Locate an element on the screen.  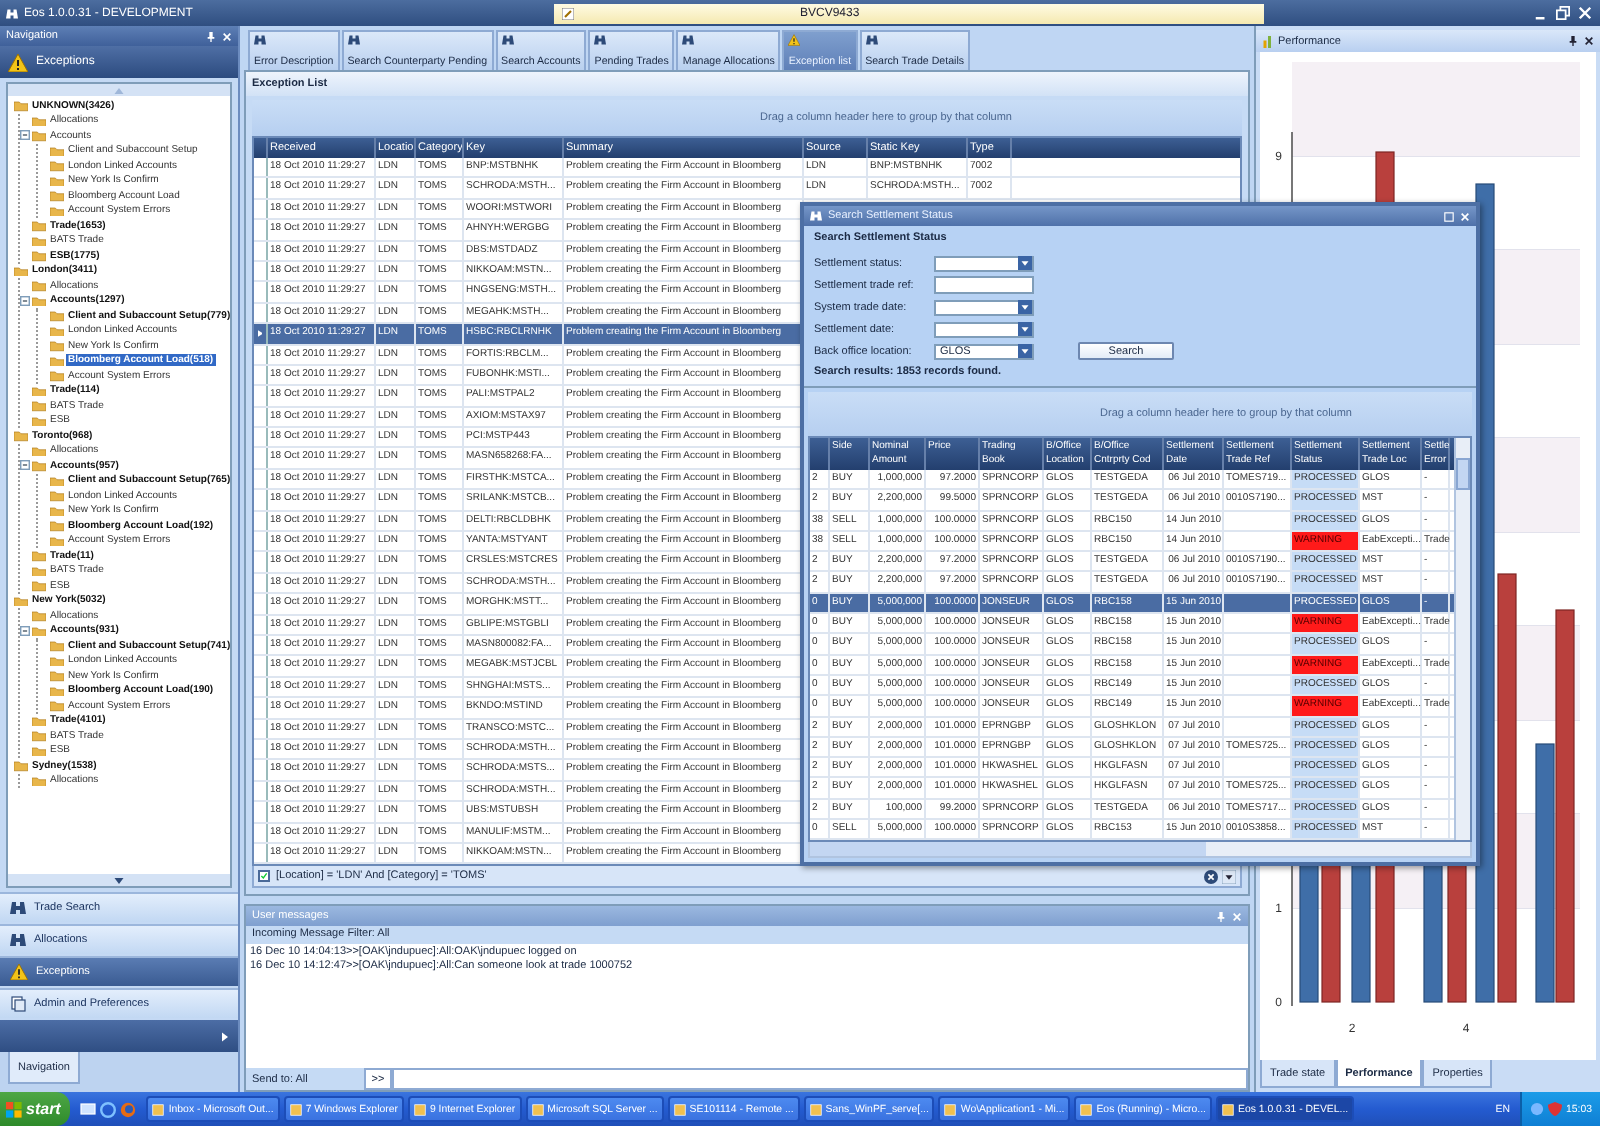
clear-filter-icon is located at coordinates (1211, 876).